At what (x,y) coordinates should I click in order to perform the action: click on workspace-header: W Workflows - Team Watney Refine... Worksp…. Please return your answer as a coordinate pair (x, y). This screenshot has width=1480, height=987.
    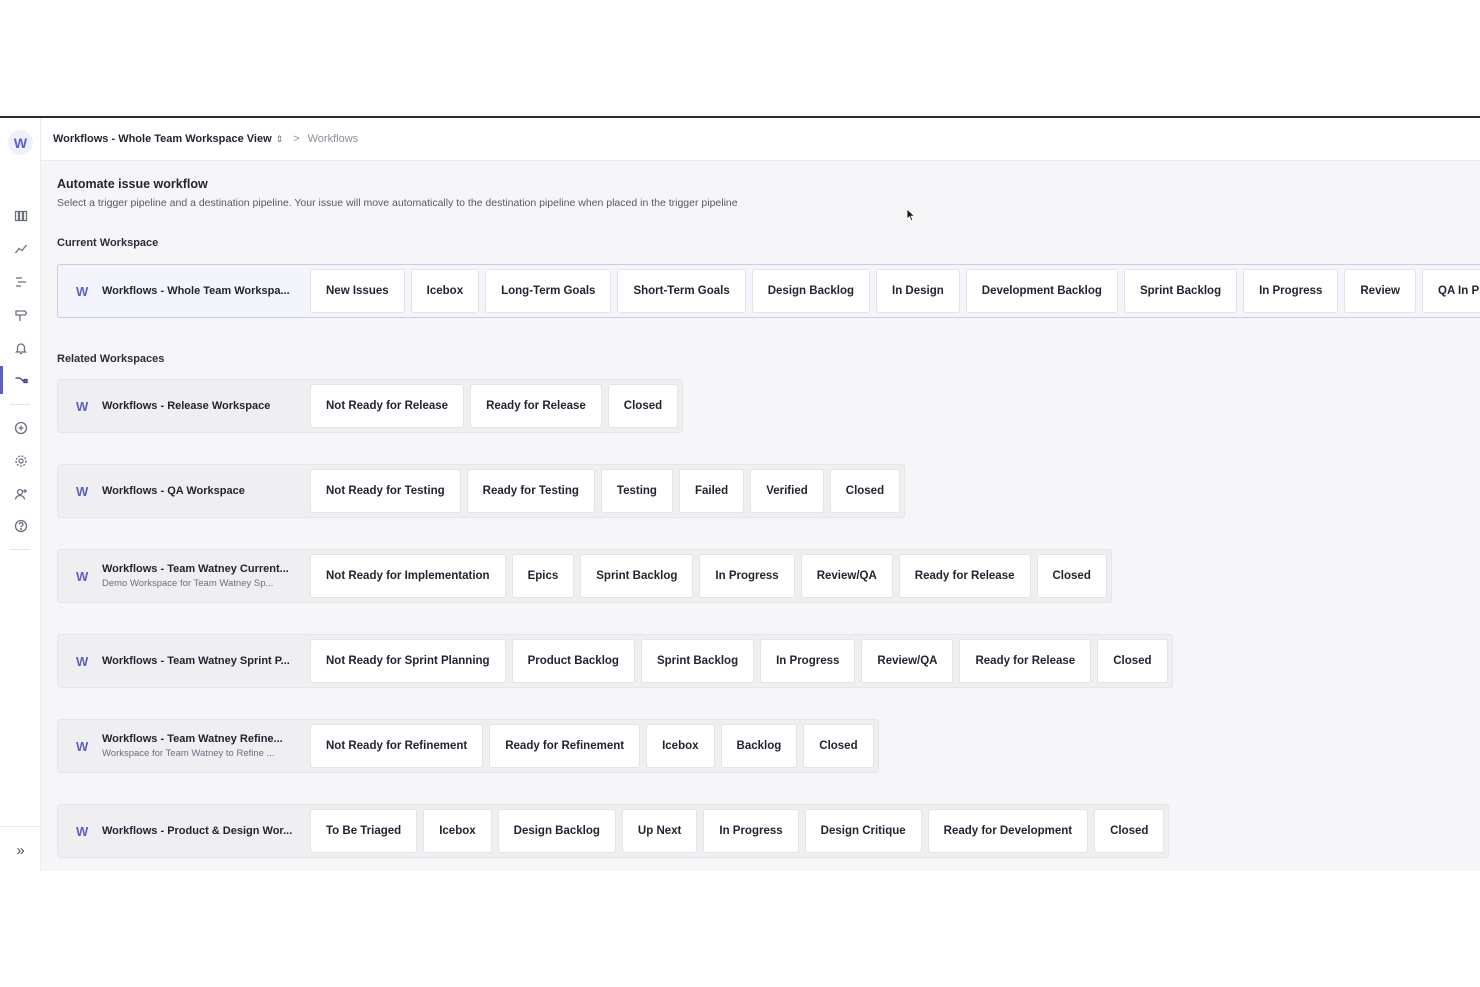
    Looking at the image, I should click on (183, 746).